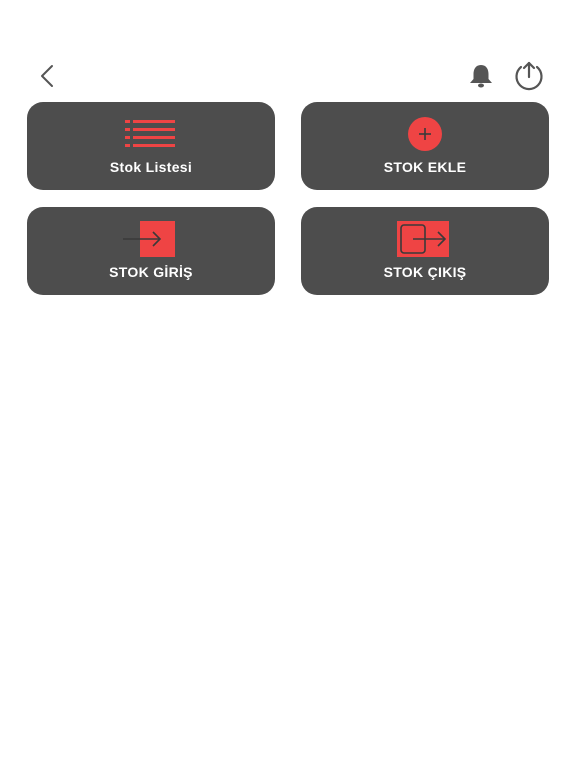 The height and width of the screenshot is (768, 576). Describe the element at coordinates (150, 133) in the screenshot. I see `list-icon` at that location.